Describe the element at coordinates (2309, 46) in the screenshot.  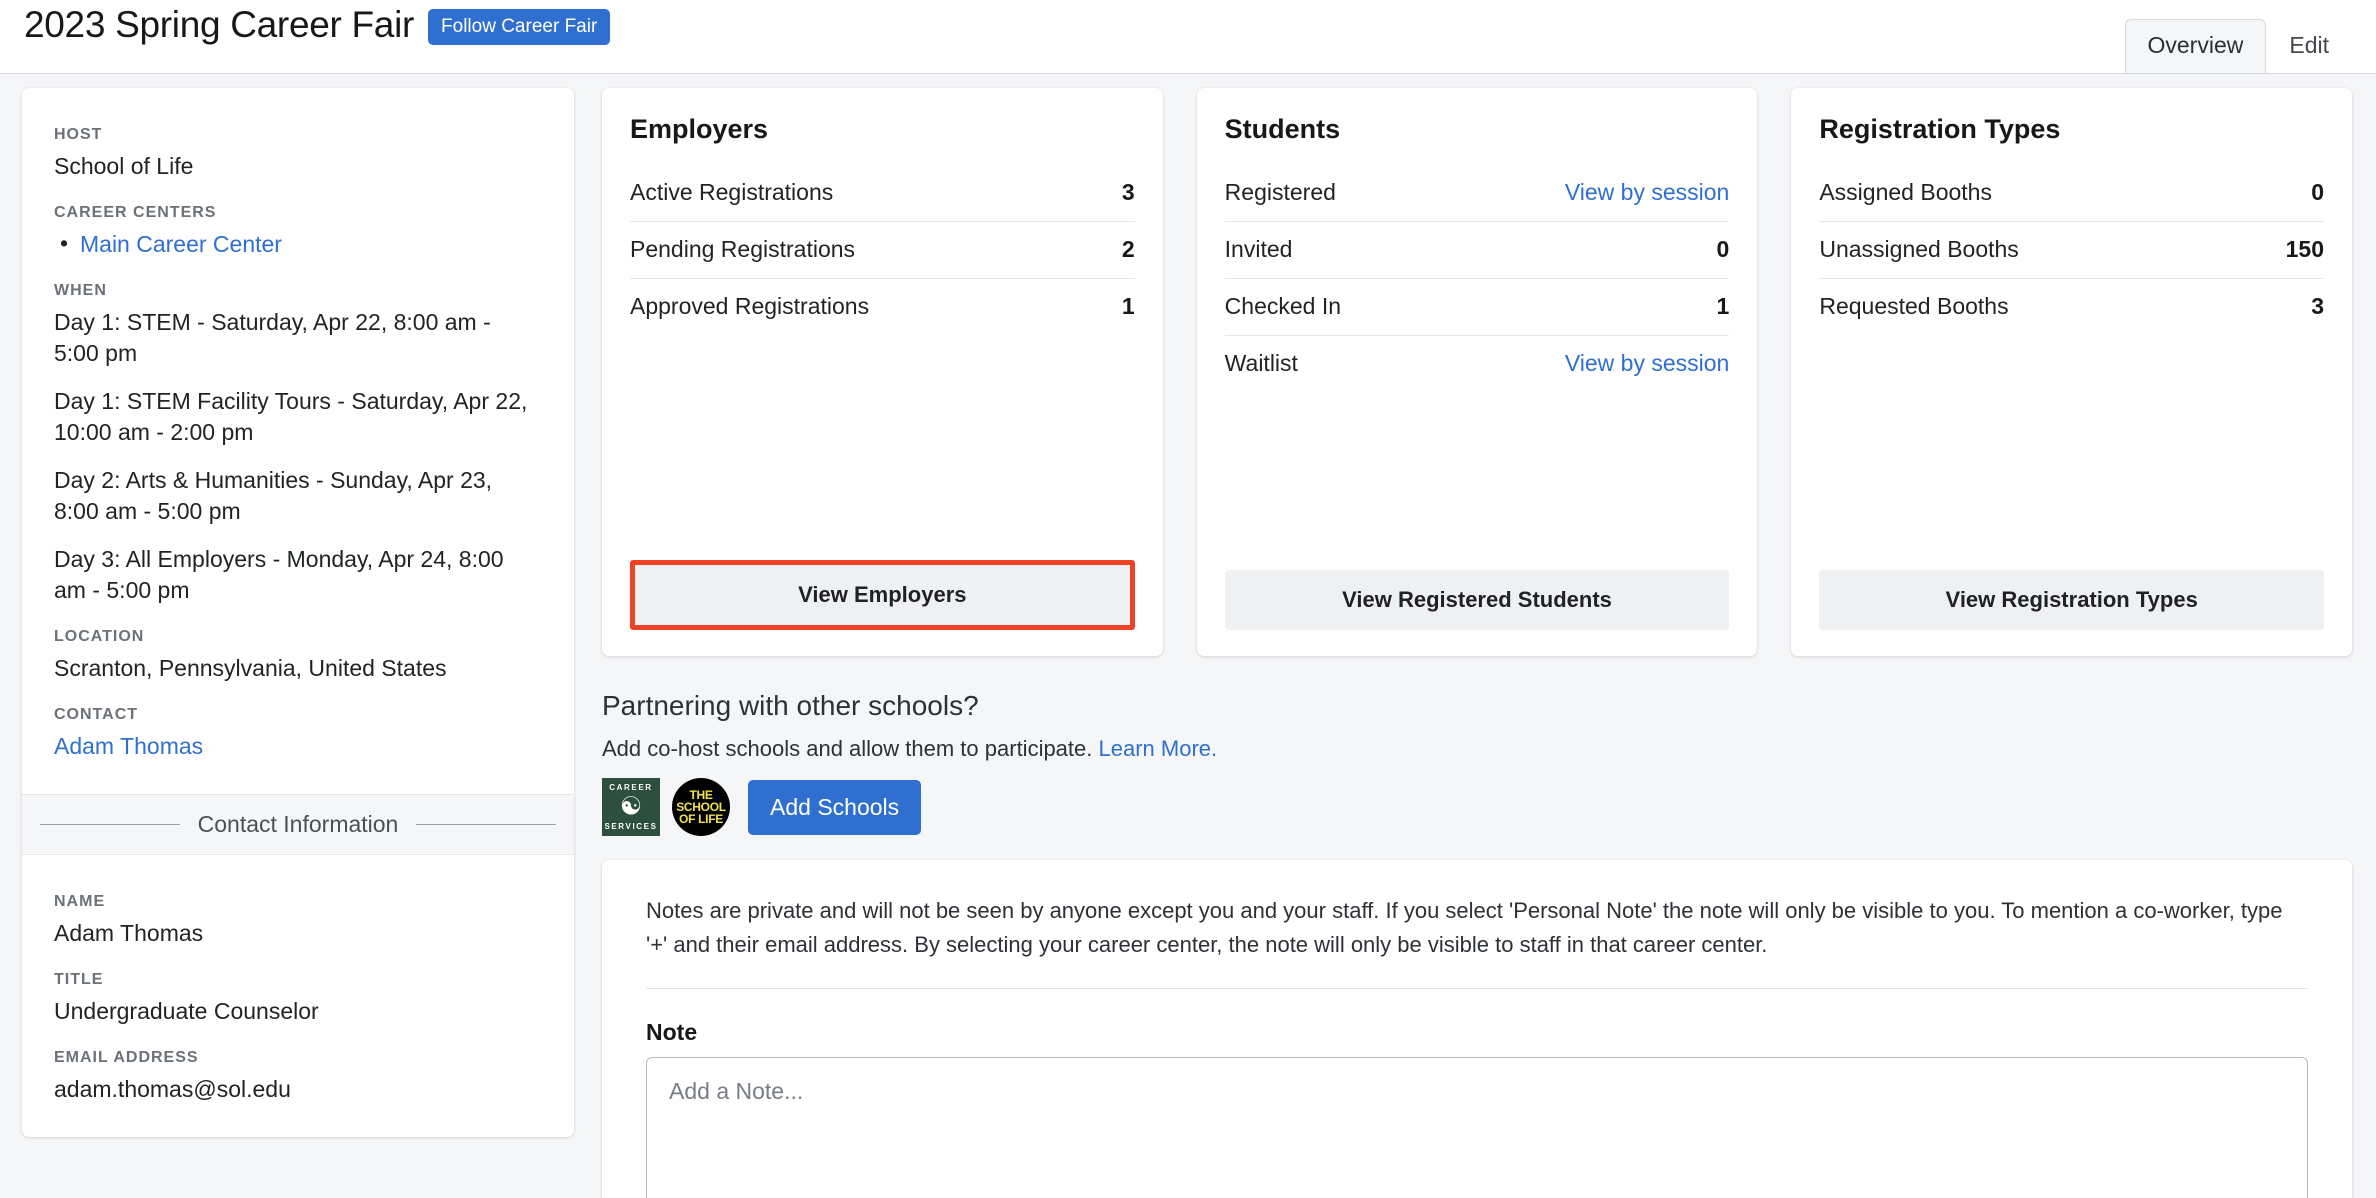
I see `tab-edit: Edit` at that location.